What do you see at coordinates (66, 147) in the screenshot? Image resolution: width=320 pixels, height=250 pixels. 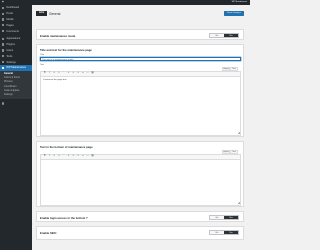 I see `panel-title: Text in the bottom of maintenance page` at bounding box center [66, 147].